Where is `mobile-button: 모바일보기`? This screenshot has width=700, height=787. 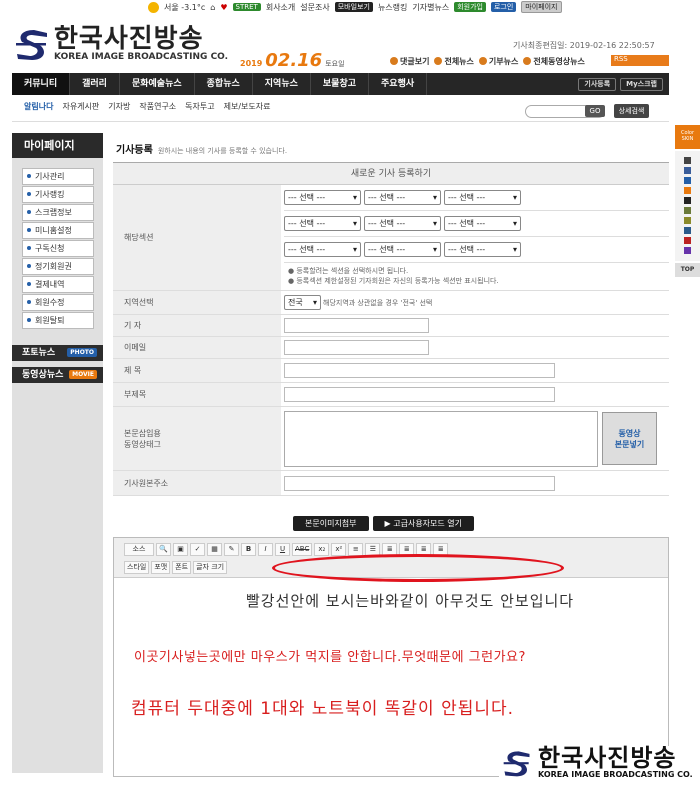 mobile-button: 모바일보기 is located at coordinates (353, 7).